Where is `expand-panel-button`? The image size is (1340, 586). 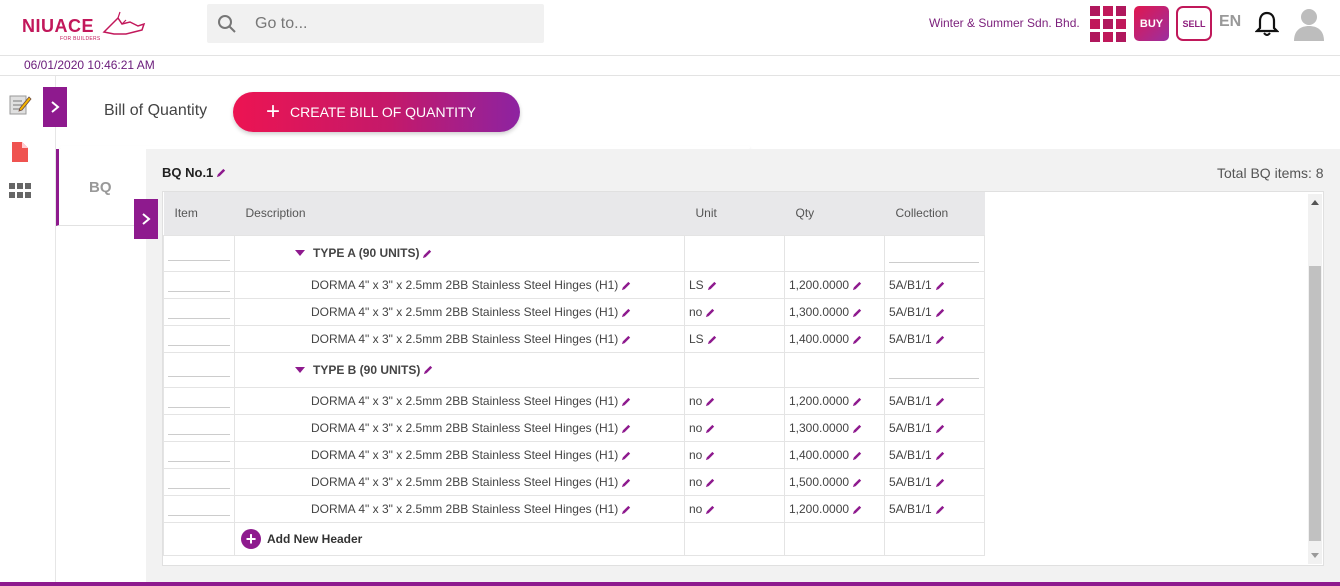
expand-panel-button is located at coordinates (146, 219).